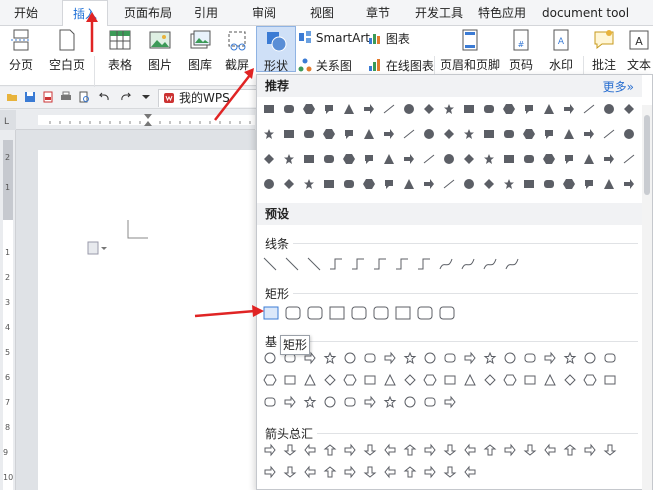 The image size is (653, 490). What do you see at coordinates (225, 313) in the screenshot?
I see `red-arrow-to-rectangle` at bounding box center [225, 313].